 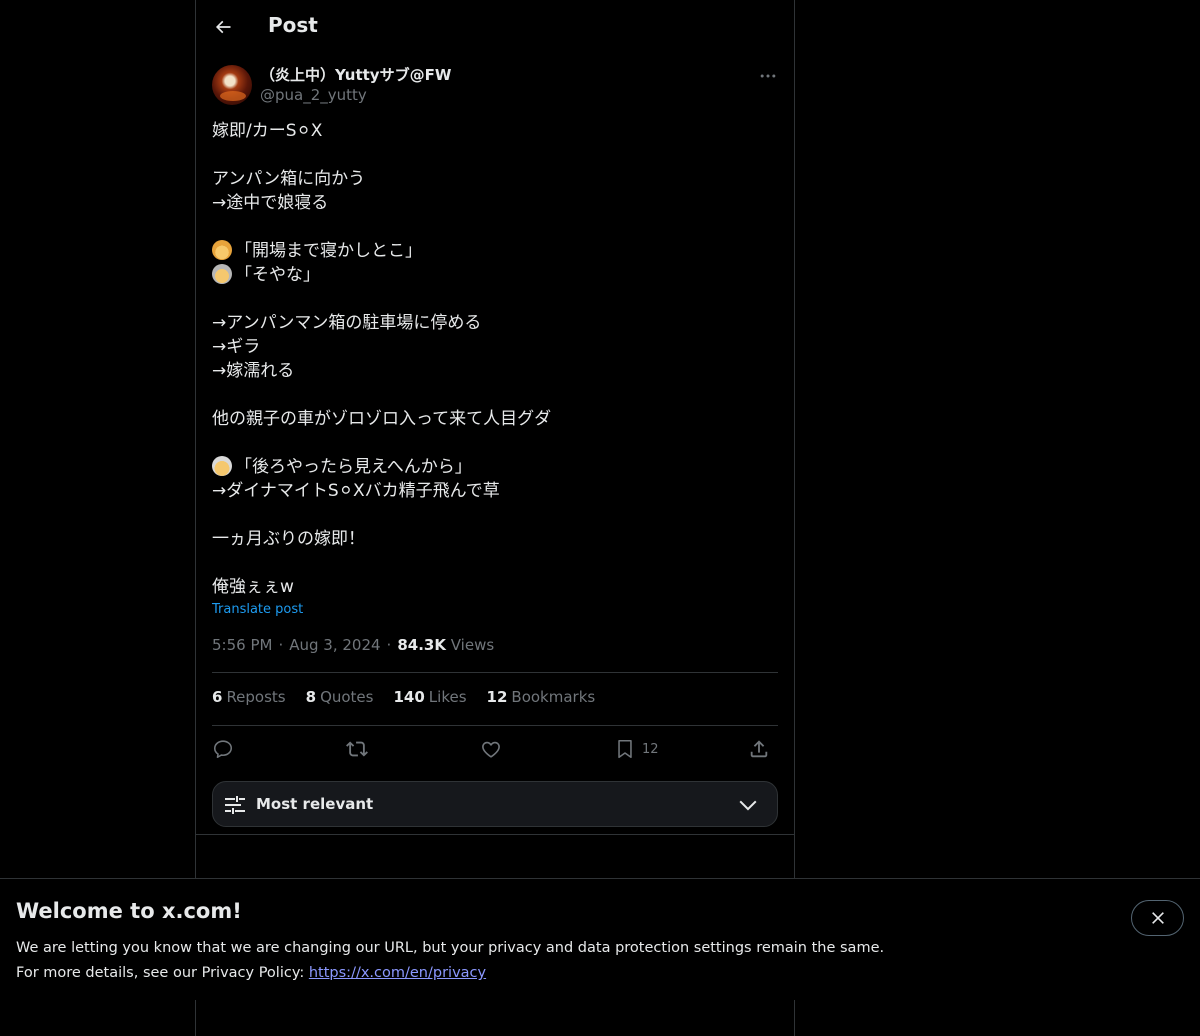 I want to click on post-line: 俺強ぇぇw, so click(x=253, y=587).